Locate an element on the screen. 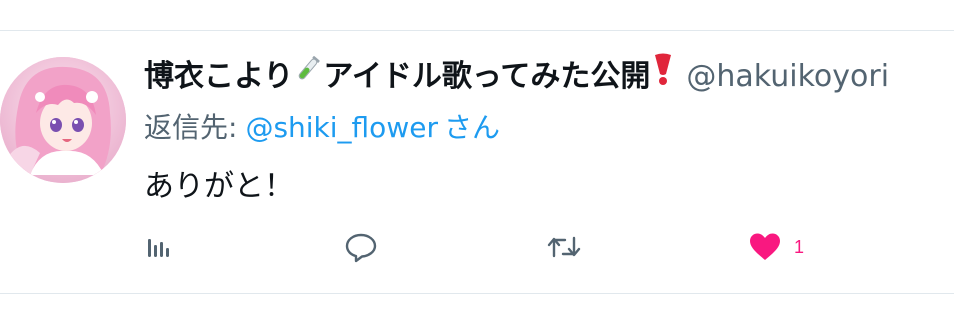  tweet-actions: 1 is located at coordinates (534, 247).